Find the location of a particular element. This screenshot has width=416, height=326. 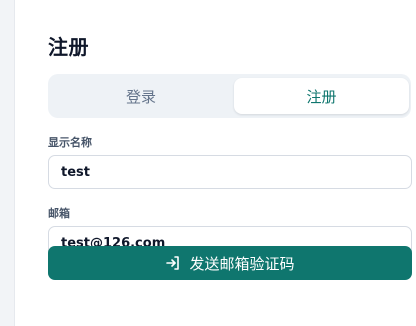

login-arrow-icon is located at coordinates (173, 263).